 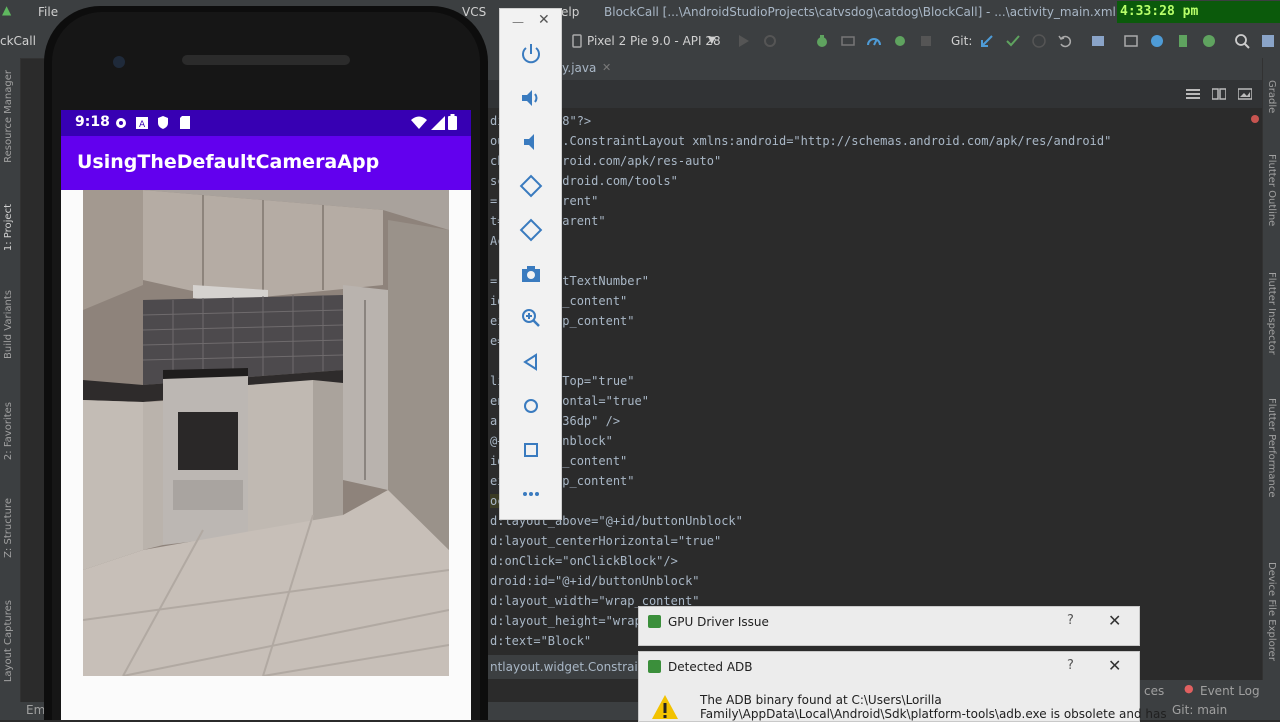 What do you see at coordinates (1271, 448) in the screenshot?
I see `tool-flutter-performance: Flutter Performance` at bounding box center [1271, 448].